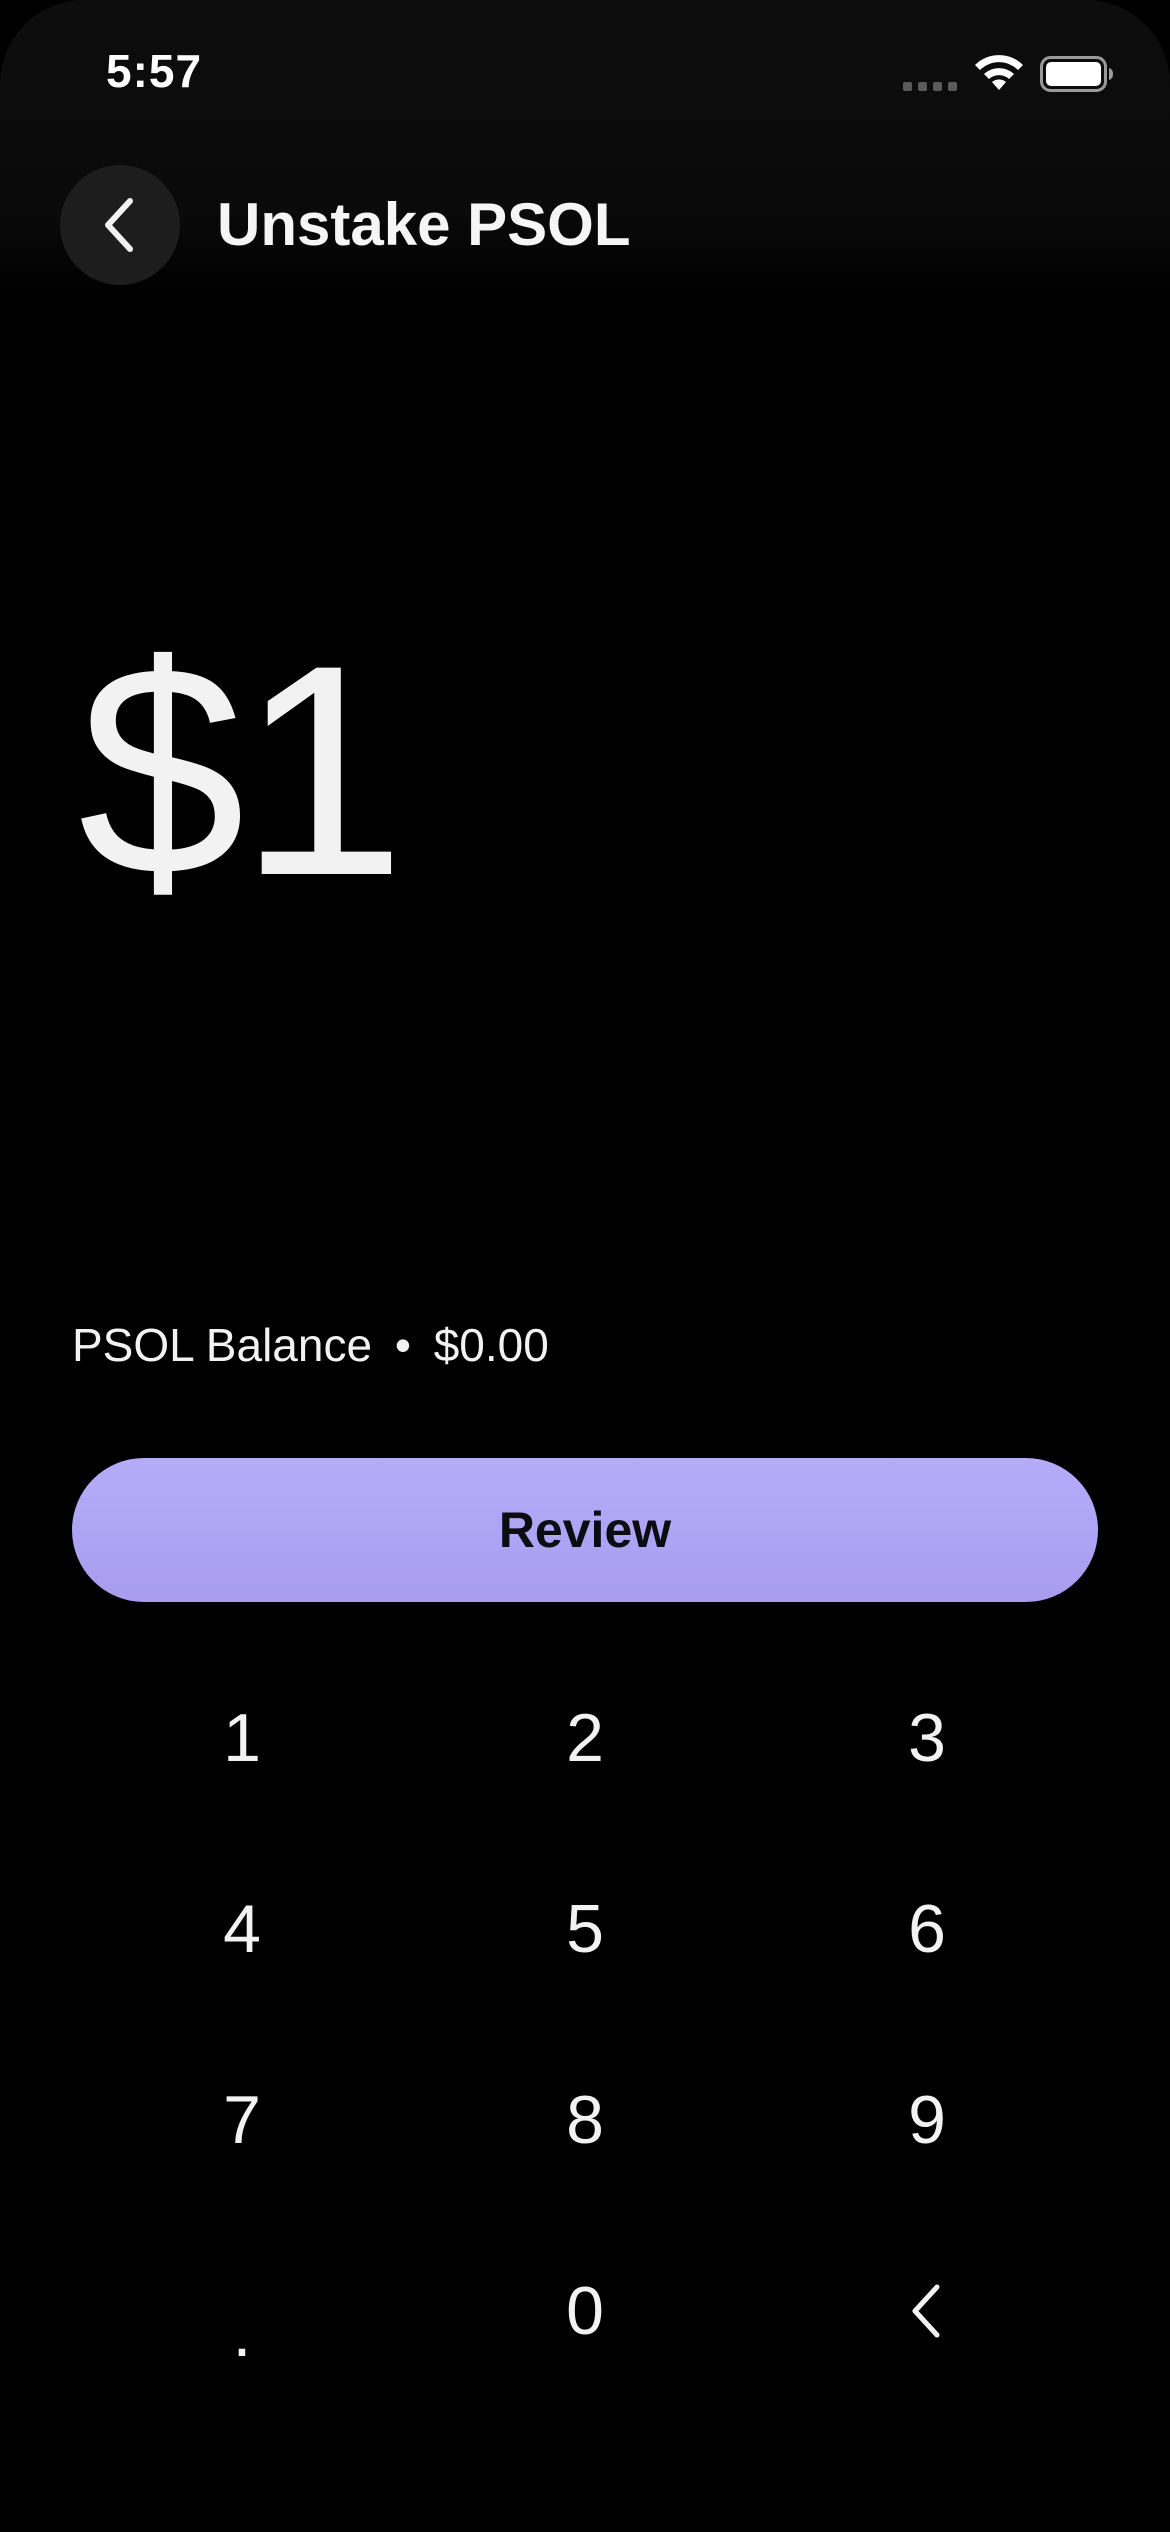 The image size is (1170, 2532). I want to click on key-4: 4, so click(242, 1929).